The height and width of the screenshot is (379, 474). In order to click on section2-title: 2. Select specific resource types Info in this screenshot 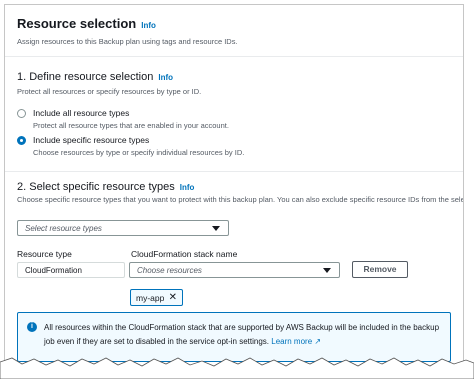, I will do `click(105, 187)`.